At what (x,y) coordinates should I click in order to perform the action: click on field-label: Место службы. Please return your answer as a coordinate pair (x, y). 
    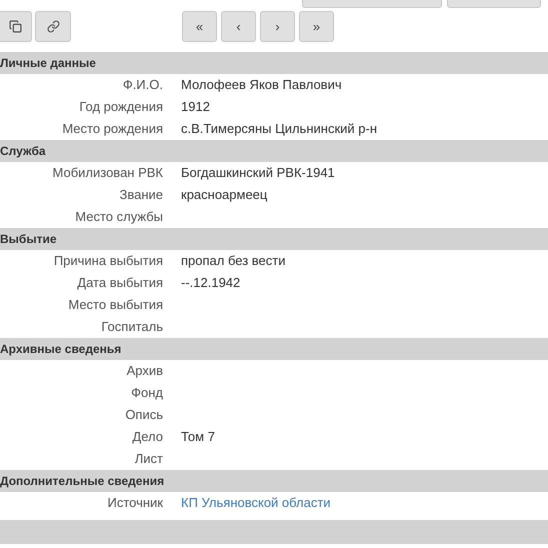
    Looking at the image, I should click on (118, 217).